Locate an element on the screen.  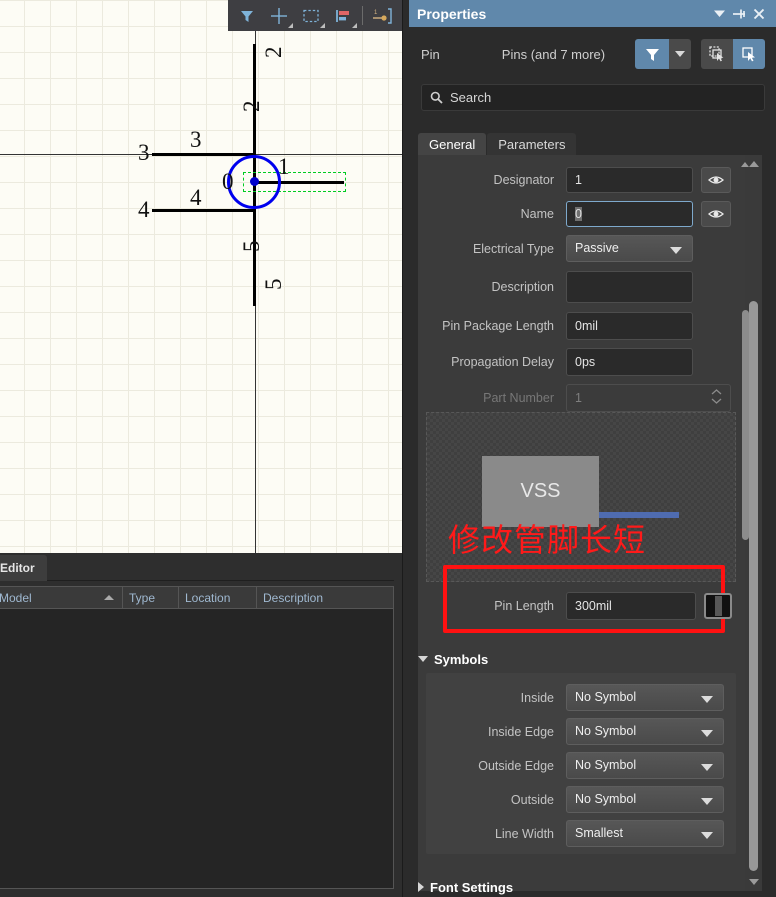
field-row-symbol-outside: Outside No Symbol is located at coordinates (581, 799).